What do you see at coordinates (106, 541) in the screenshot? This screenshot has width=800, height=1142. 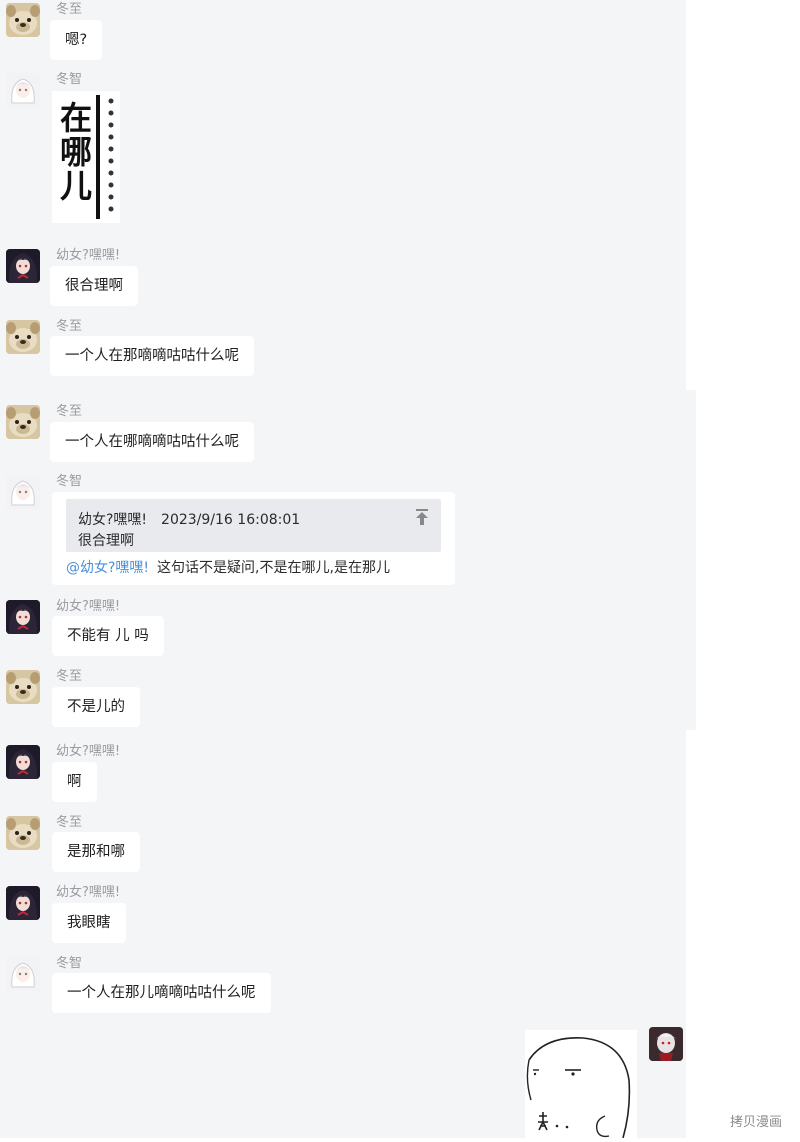 I see `quote-text: 很合理啊` at bounding box center [106, 541].